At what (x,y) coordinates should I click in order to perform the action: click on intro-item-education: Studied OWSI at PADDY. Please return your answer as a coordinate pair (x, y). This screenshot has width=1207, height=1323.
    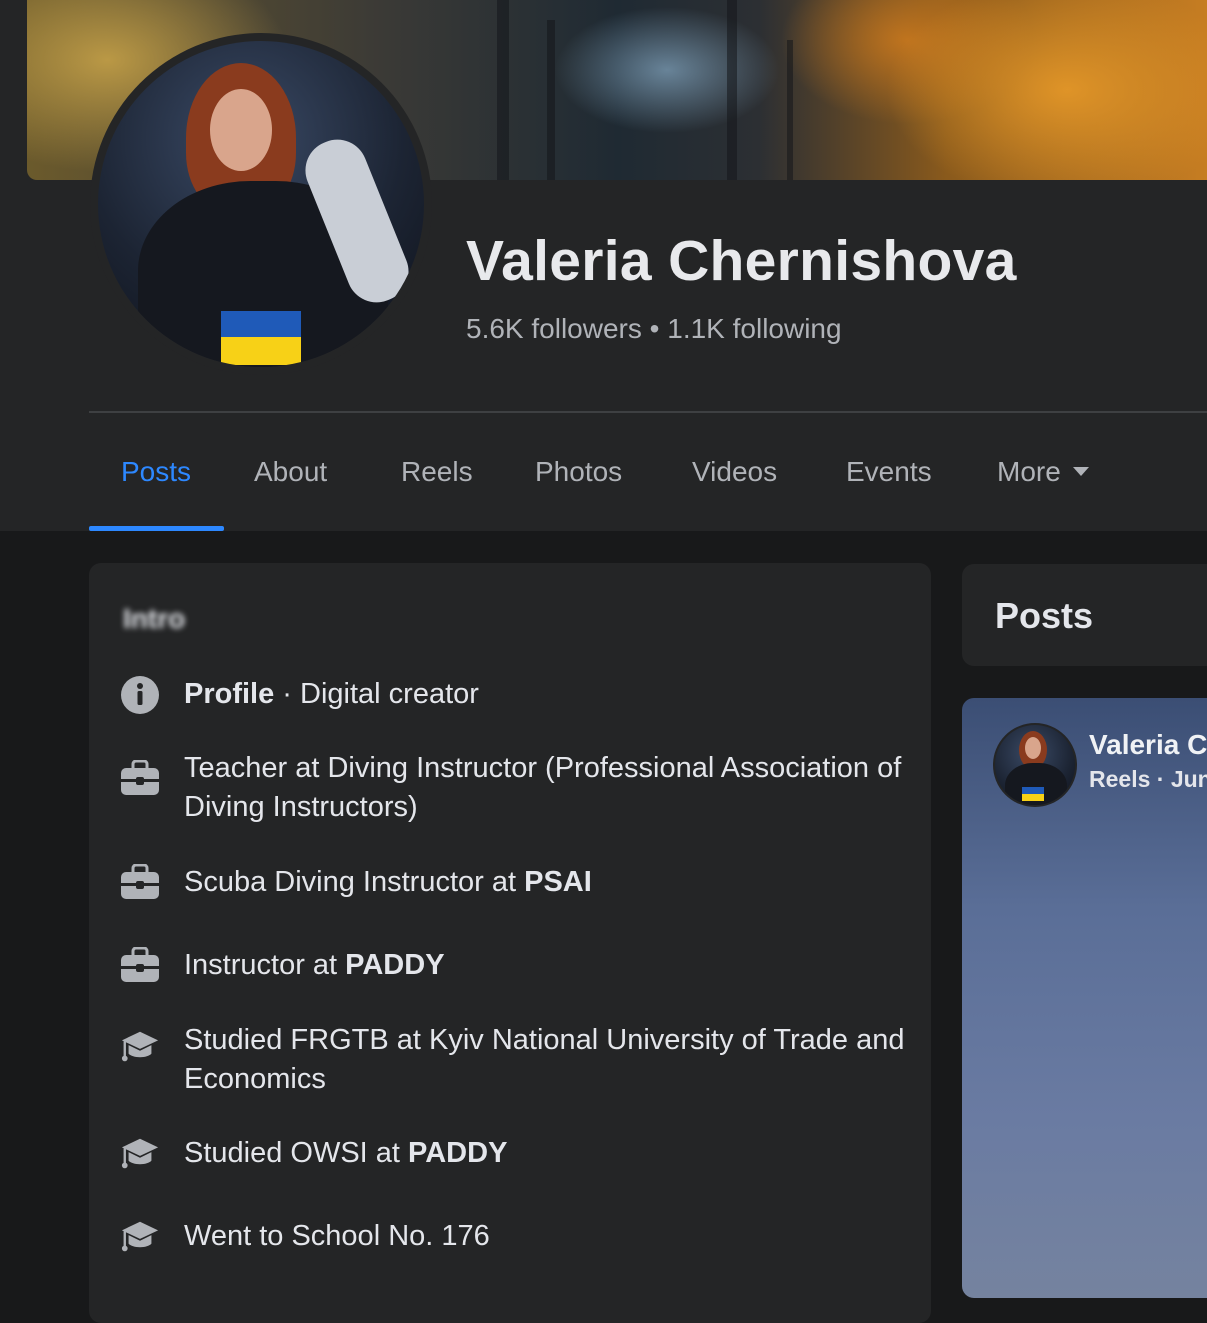
    Looking at the image, I should click on (510, 1155).